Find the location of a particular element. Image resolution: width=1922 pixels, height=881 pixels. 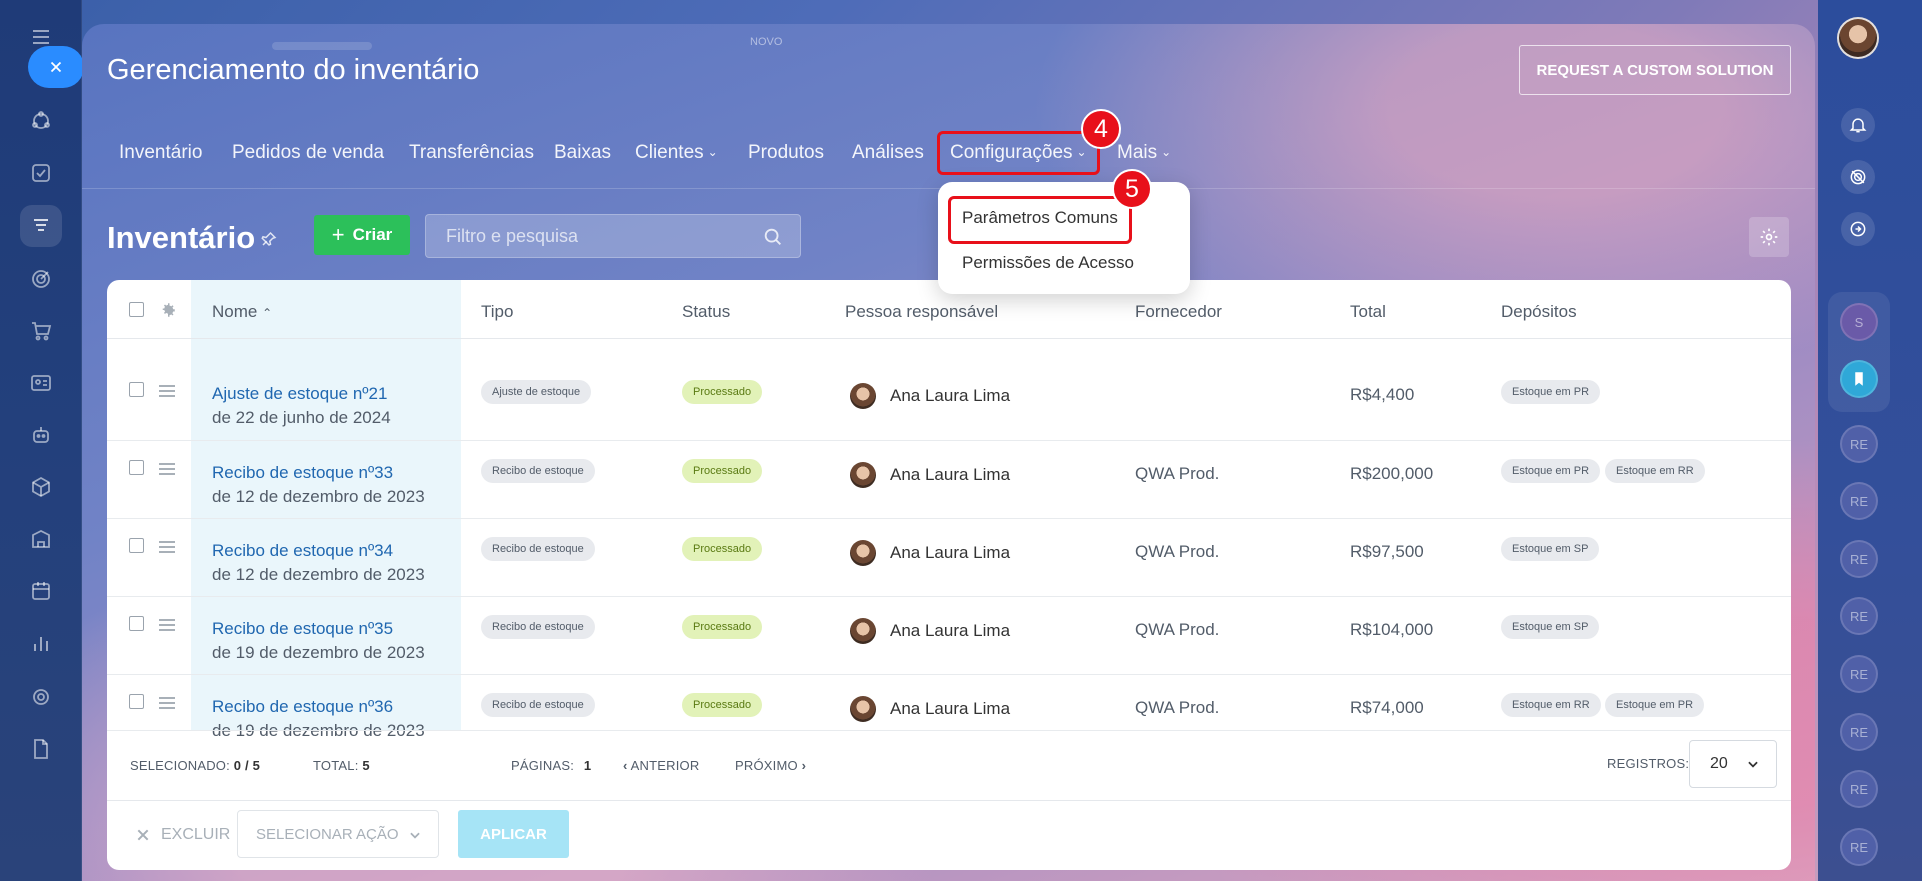

calendar-icon is located at coordinates (41, 591).